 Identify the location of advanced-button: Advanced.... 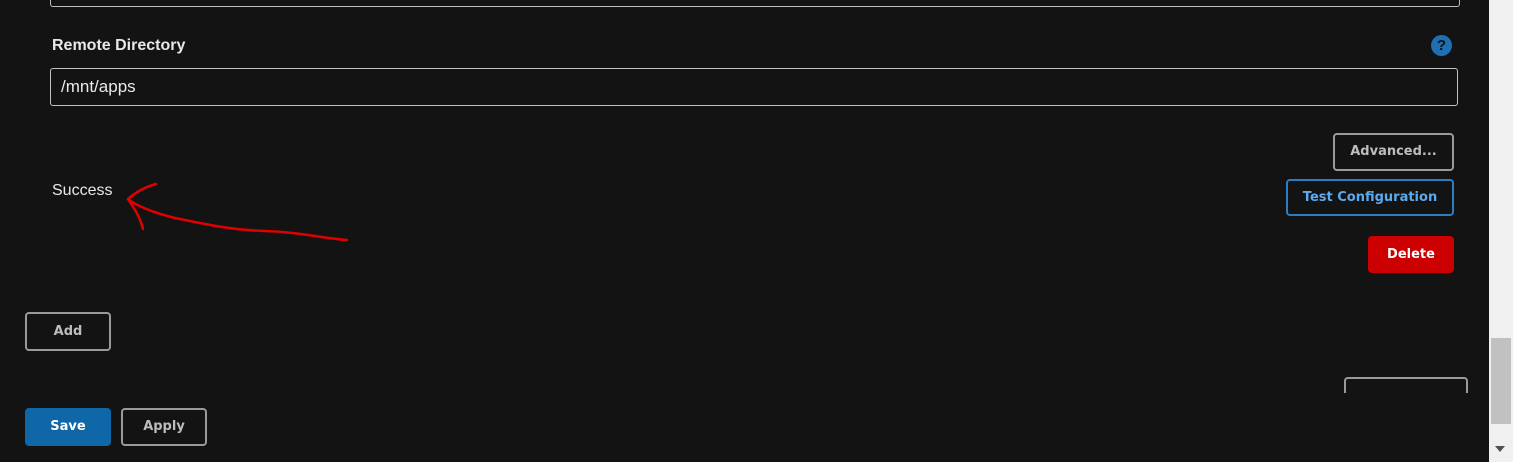
(1393, 152).